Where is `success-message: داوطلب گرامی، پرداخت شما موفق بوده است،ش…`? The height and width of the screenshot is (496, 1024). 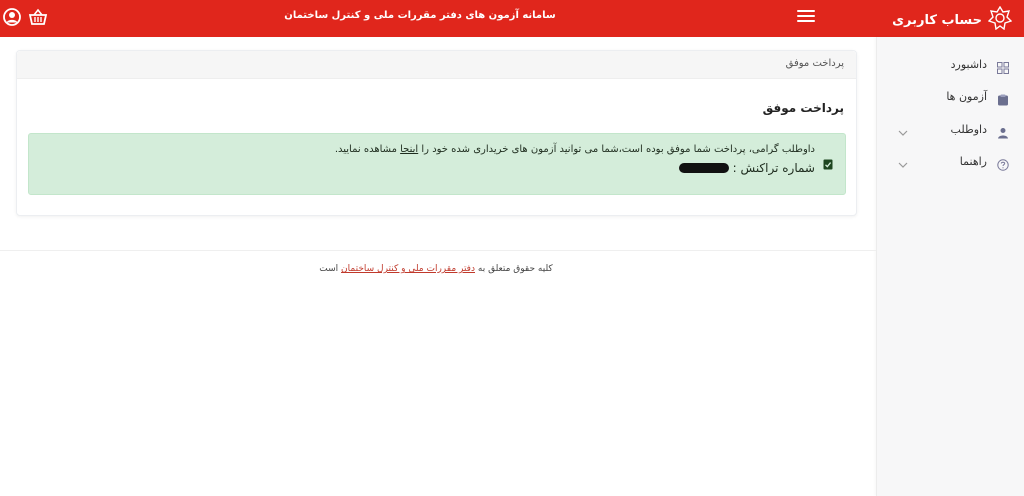
success-message: داوطلب گرامی، پرداخت شما موفق بوده است،ش… is located at coordinates (575, 149).